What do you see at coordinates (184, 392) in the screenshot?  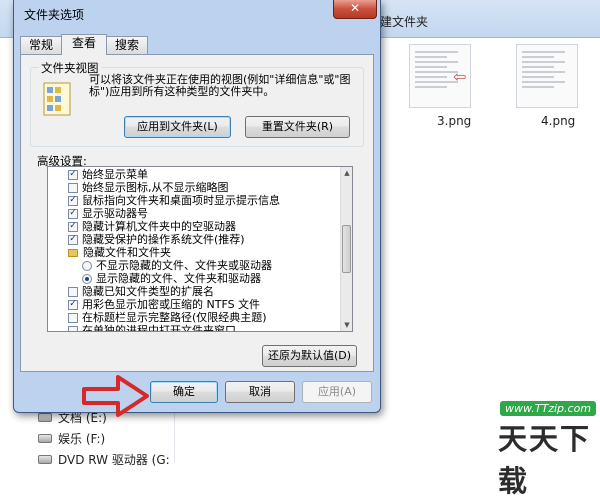 I see `ok-button: 确定` at bounding box center [184, 392].